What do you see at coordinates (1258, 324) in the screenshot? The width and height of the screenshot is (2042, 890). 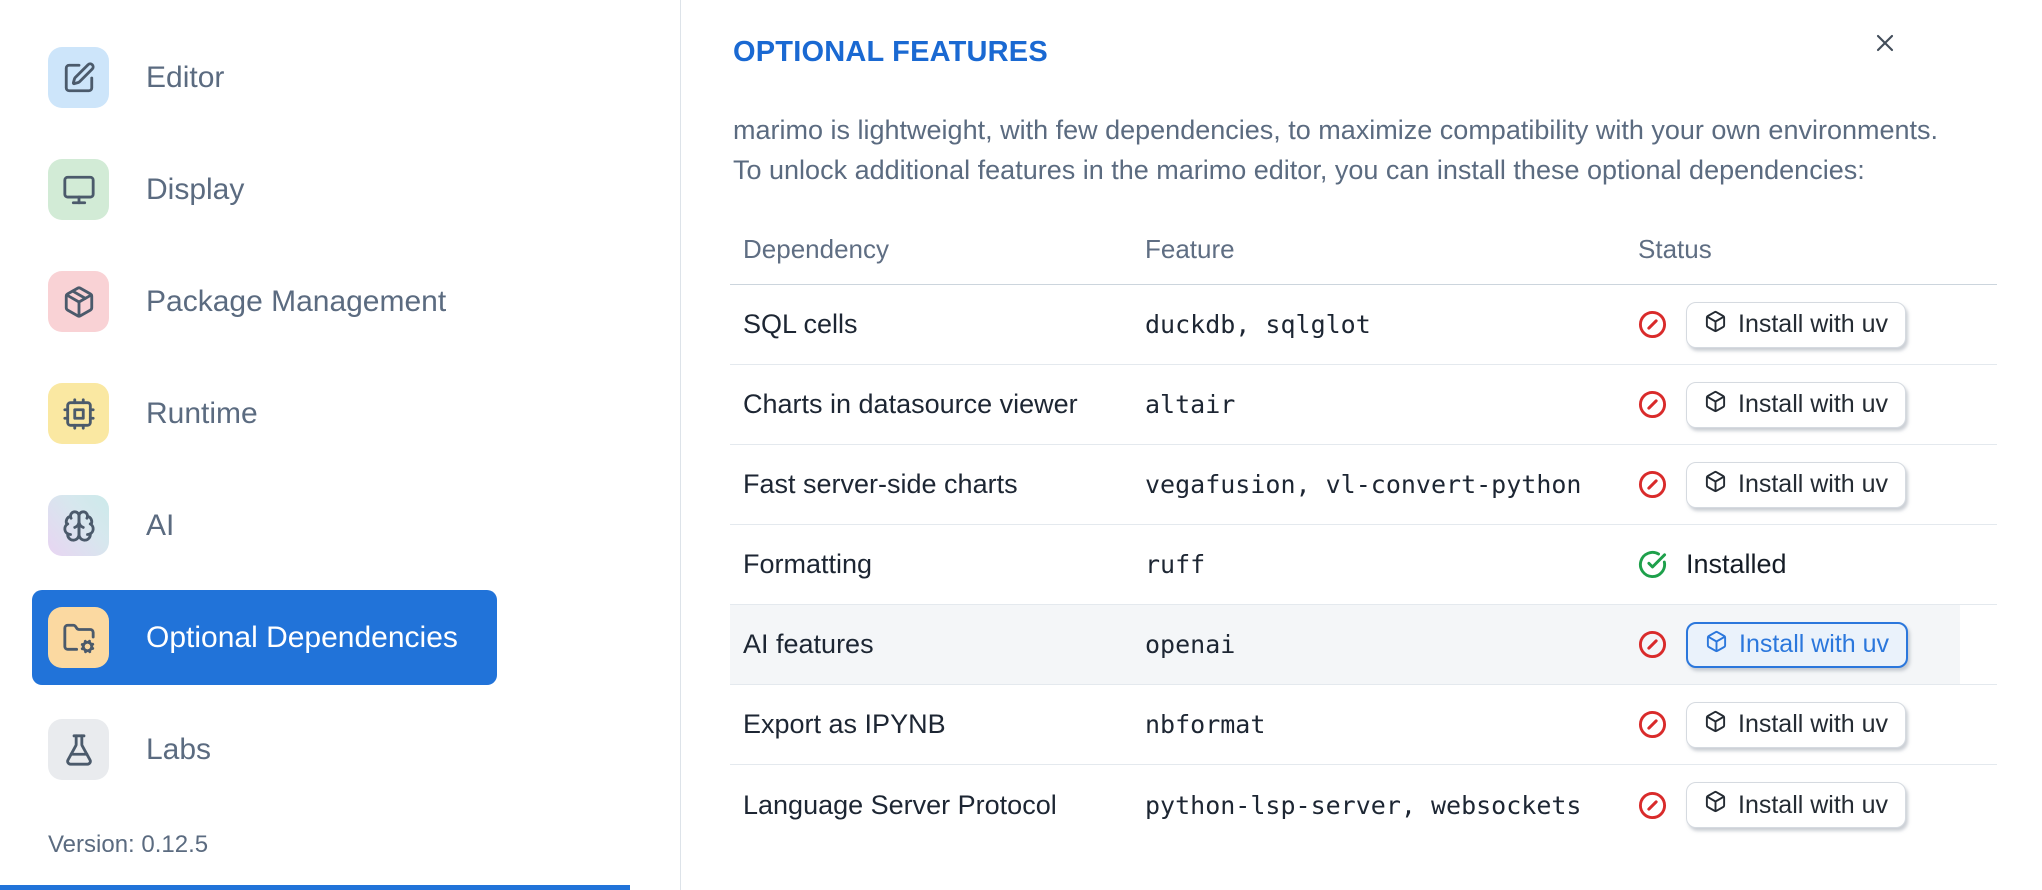 I see `feature-cell: duckdb, sqlglot` at bounding box center [1258, 324].